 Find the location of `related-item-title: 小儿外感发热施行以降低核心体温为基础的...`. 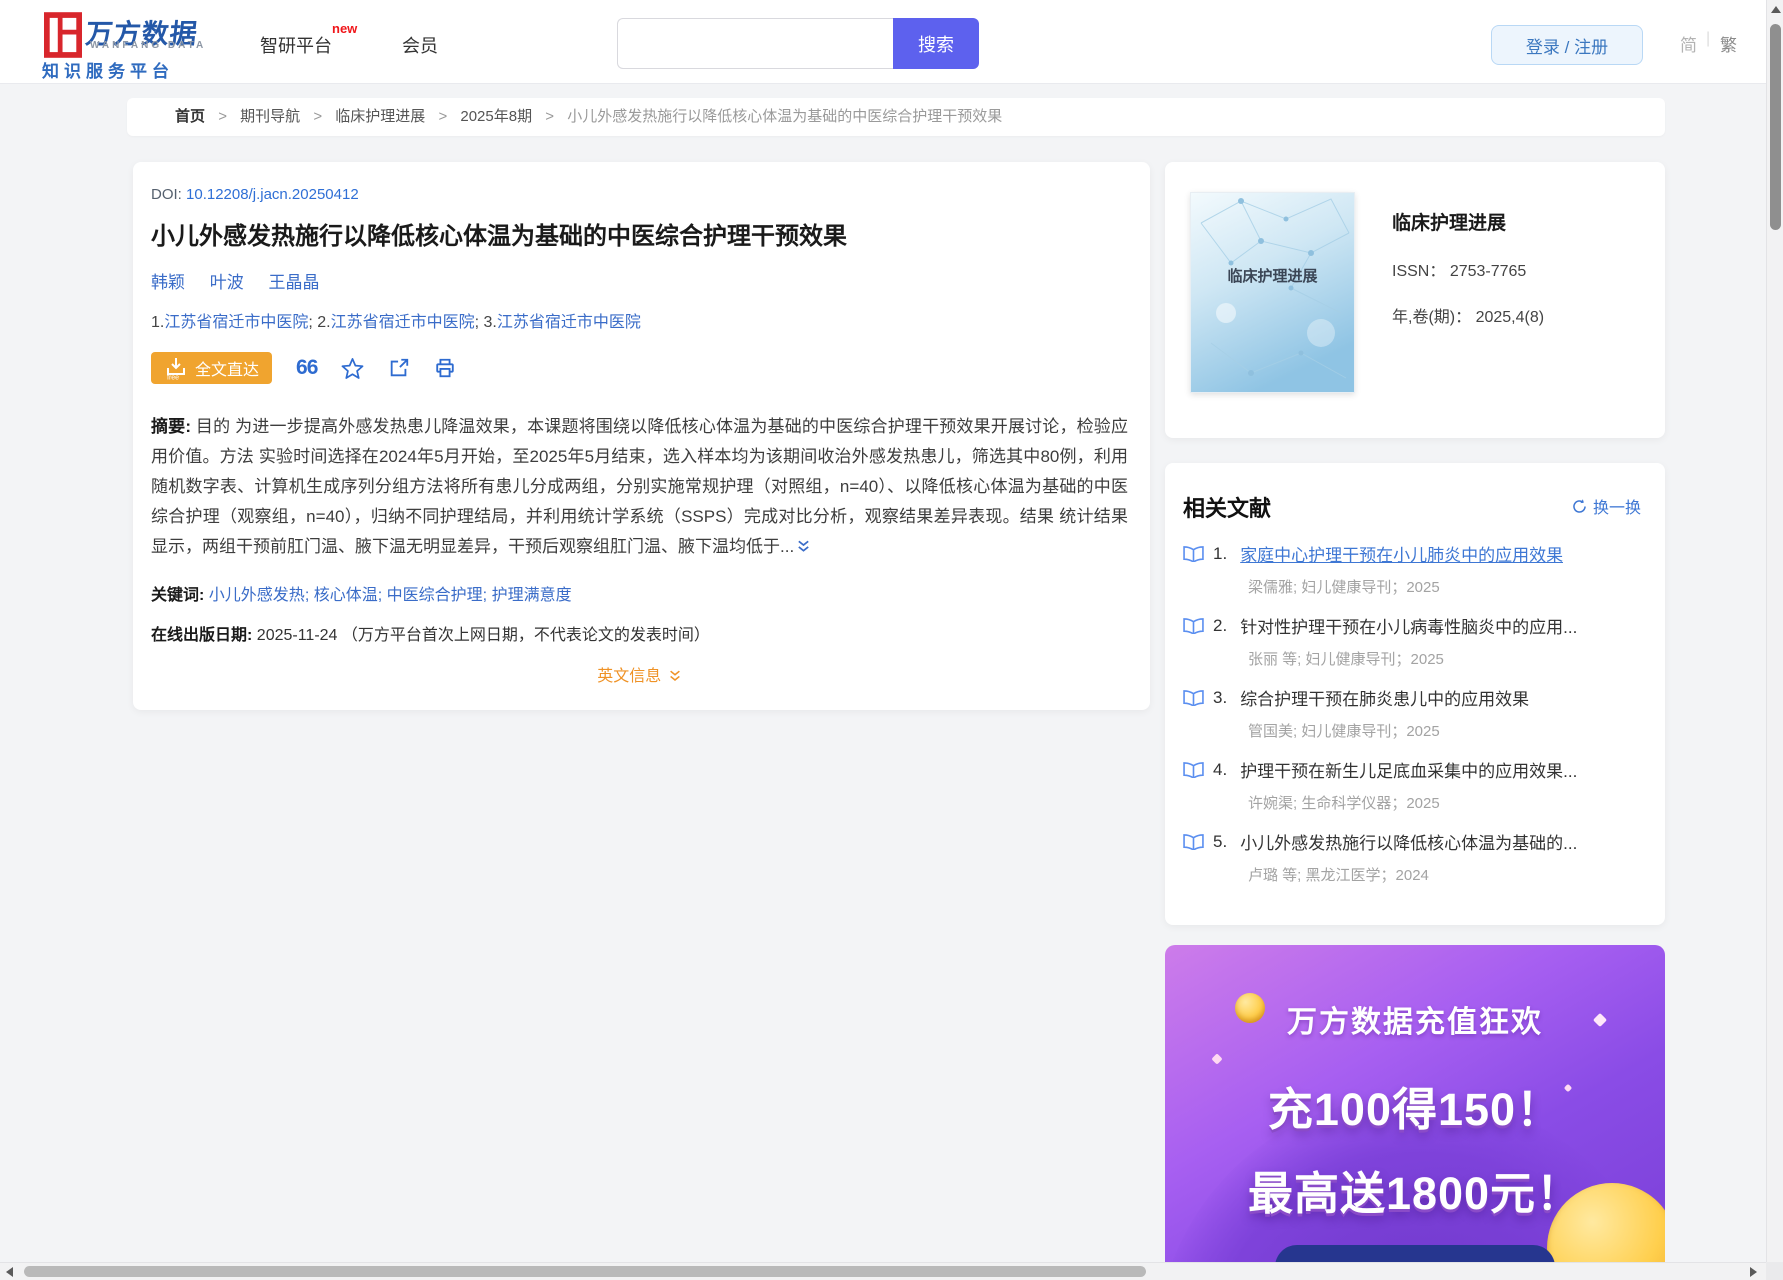

related-item-title: 小儿外感发热施行以降低核心体温为基础的... is located at coordinates (1408, 841).